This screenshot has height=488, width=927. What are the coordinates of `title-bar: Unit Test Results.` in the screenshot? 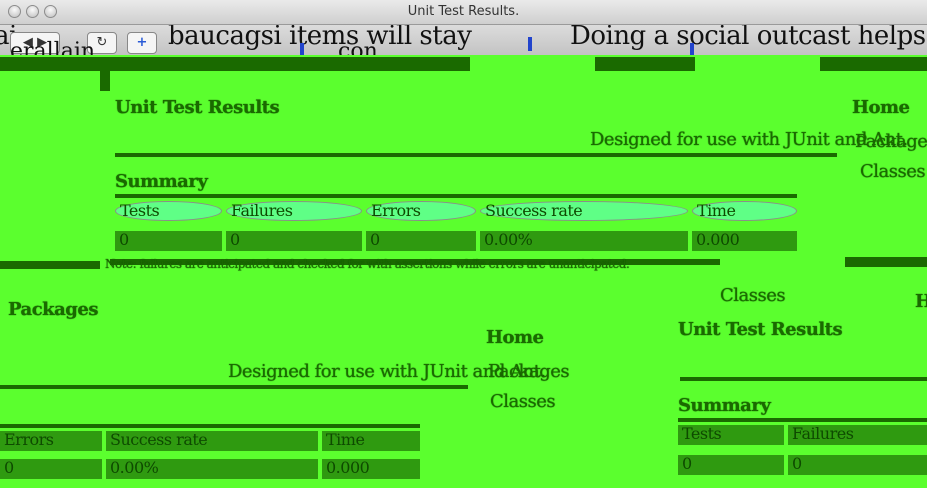 It's located at (463, 12).